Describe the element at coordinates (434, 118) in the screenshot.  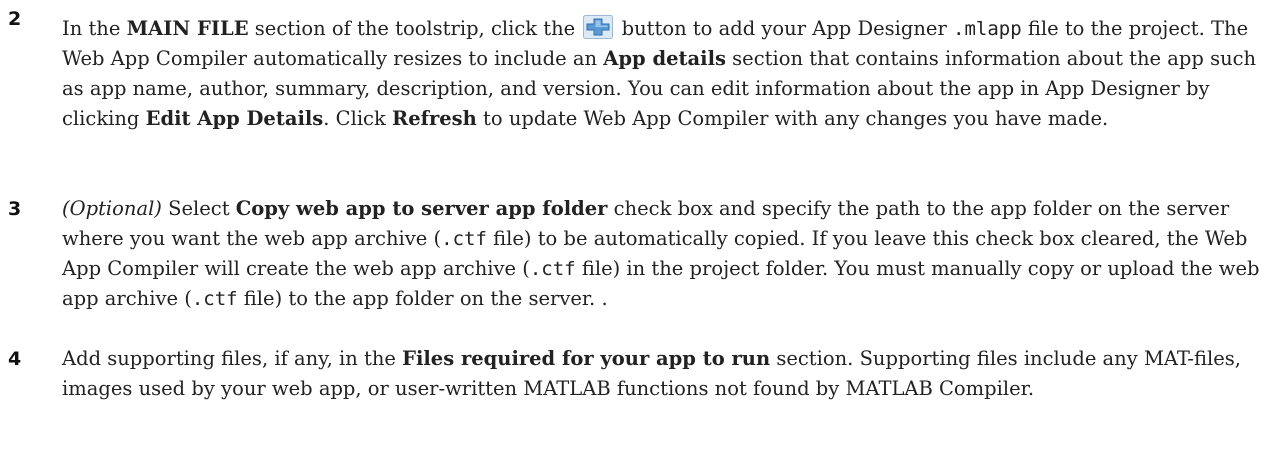
I see `ui-label-refresh: Refresh` at that location.